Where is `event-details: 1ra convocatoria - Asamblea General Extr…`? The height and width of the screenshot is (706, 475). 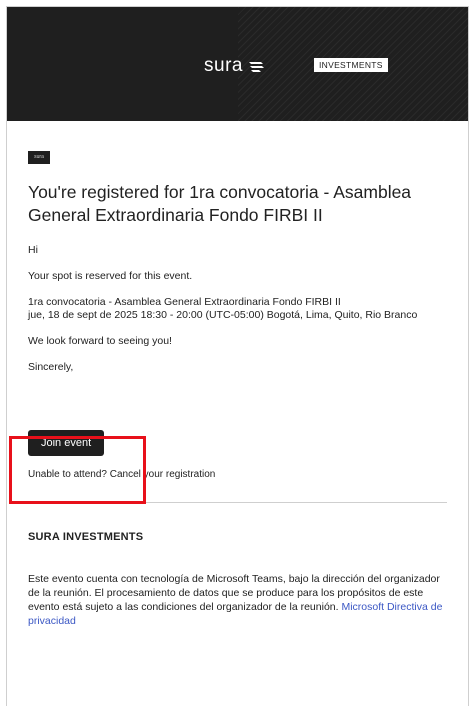 event-details: 1ra convocatoria - Asamblea General Extr… is located at coordinates (237, 309).